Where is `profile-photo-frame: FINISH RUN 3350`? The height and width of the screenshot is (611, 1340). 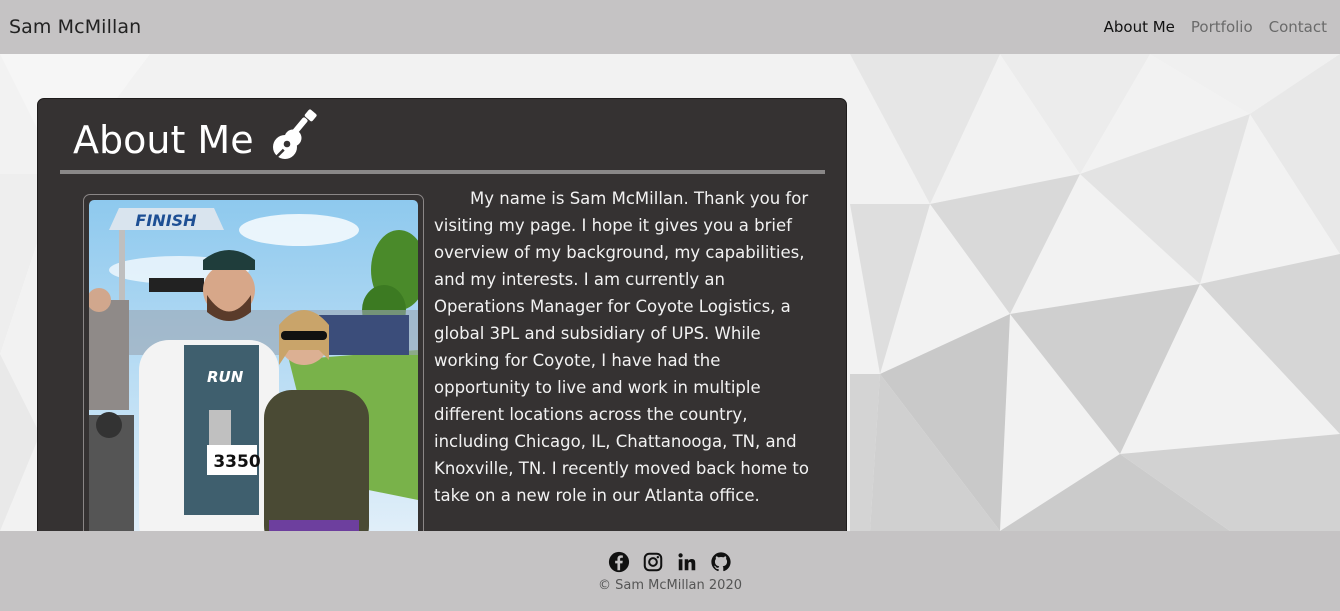 profile-photo-frame: FINISH RUN 3350 is located at coordinates (253, 374).